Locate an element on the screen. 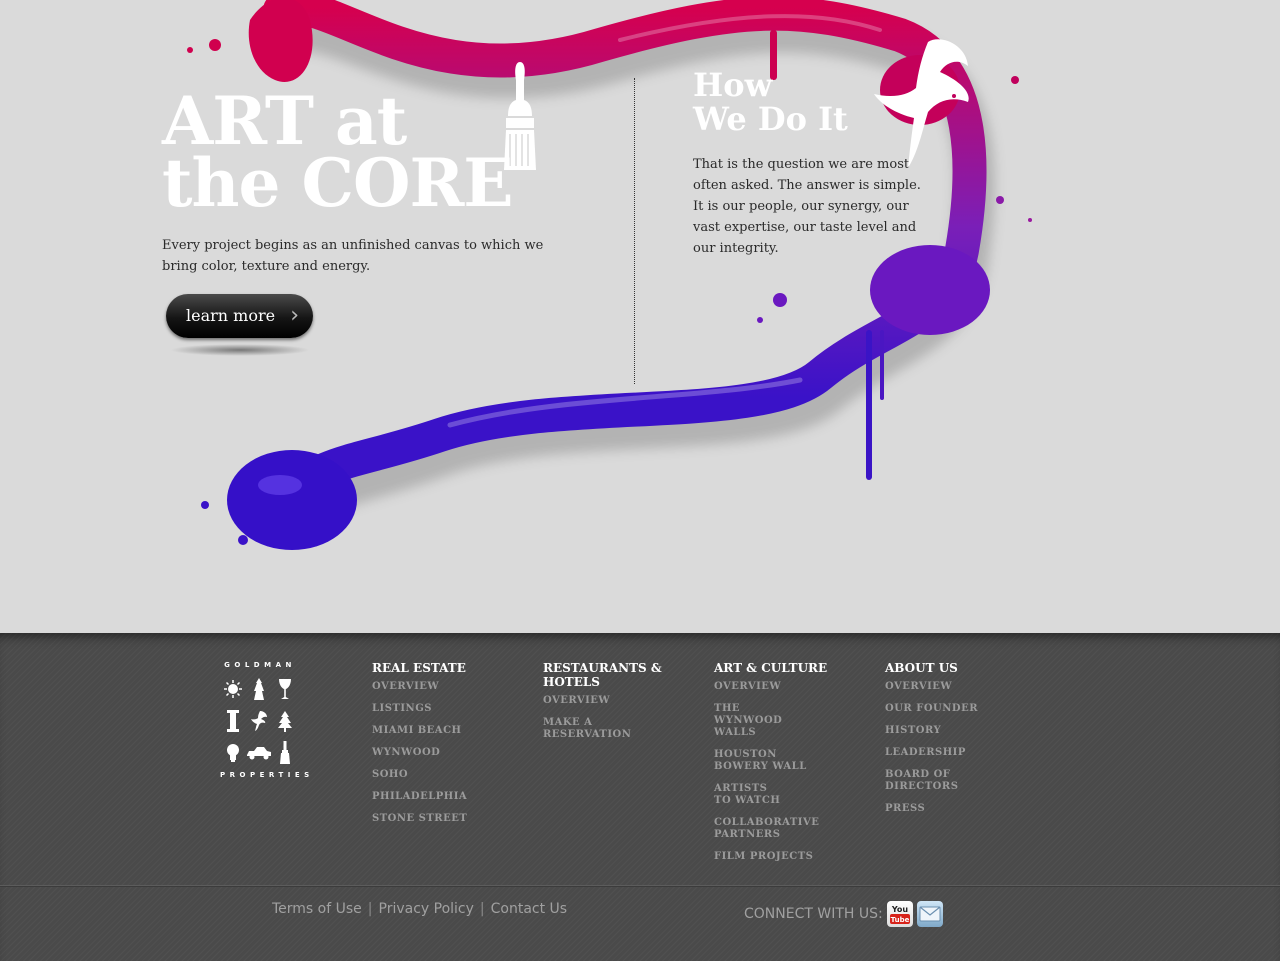 Image resolution: width=1280 pixels, height=961 pixels. side-title-line1: How is located at coordinates (733, 85).